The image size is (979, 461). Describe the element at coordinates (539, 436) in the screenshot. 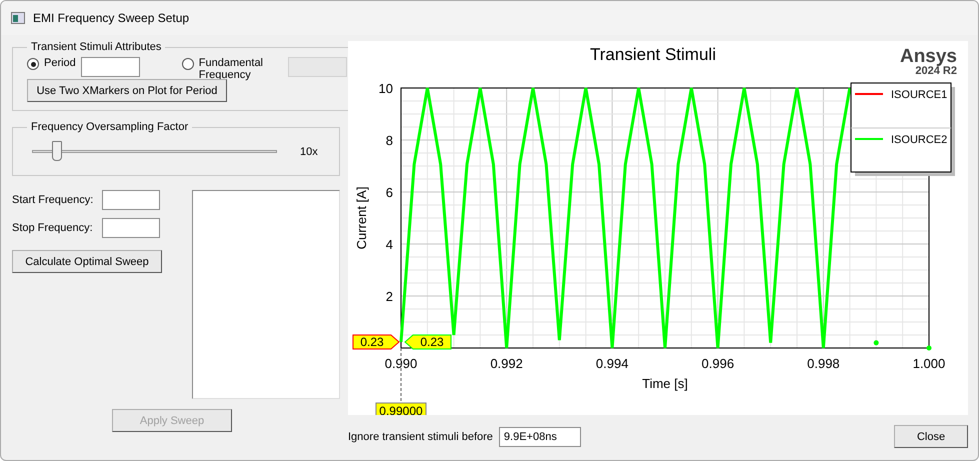

I see `input-field: 9.9E+08ns` at that location.